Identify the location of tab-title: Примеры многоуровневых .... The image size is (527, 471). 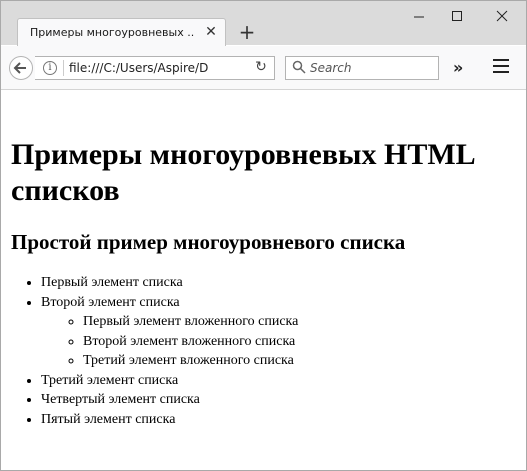
(112, 32).